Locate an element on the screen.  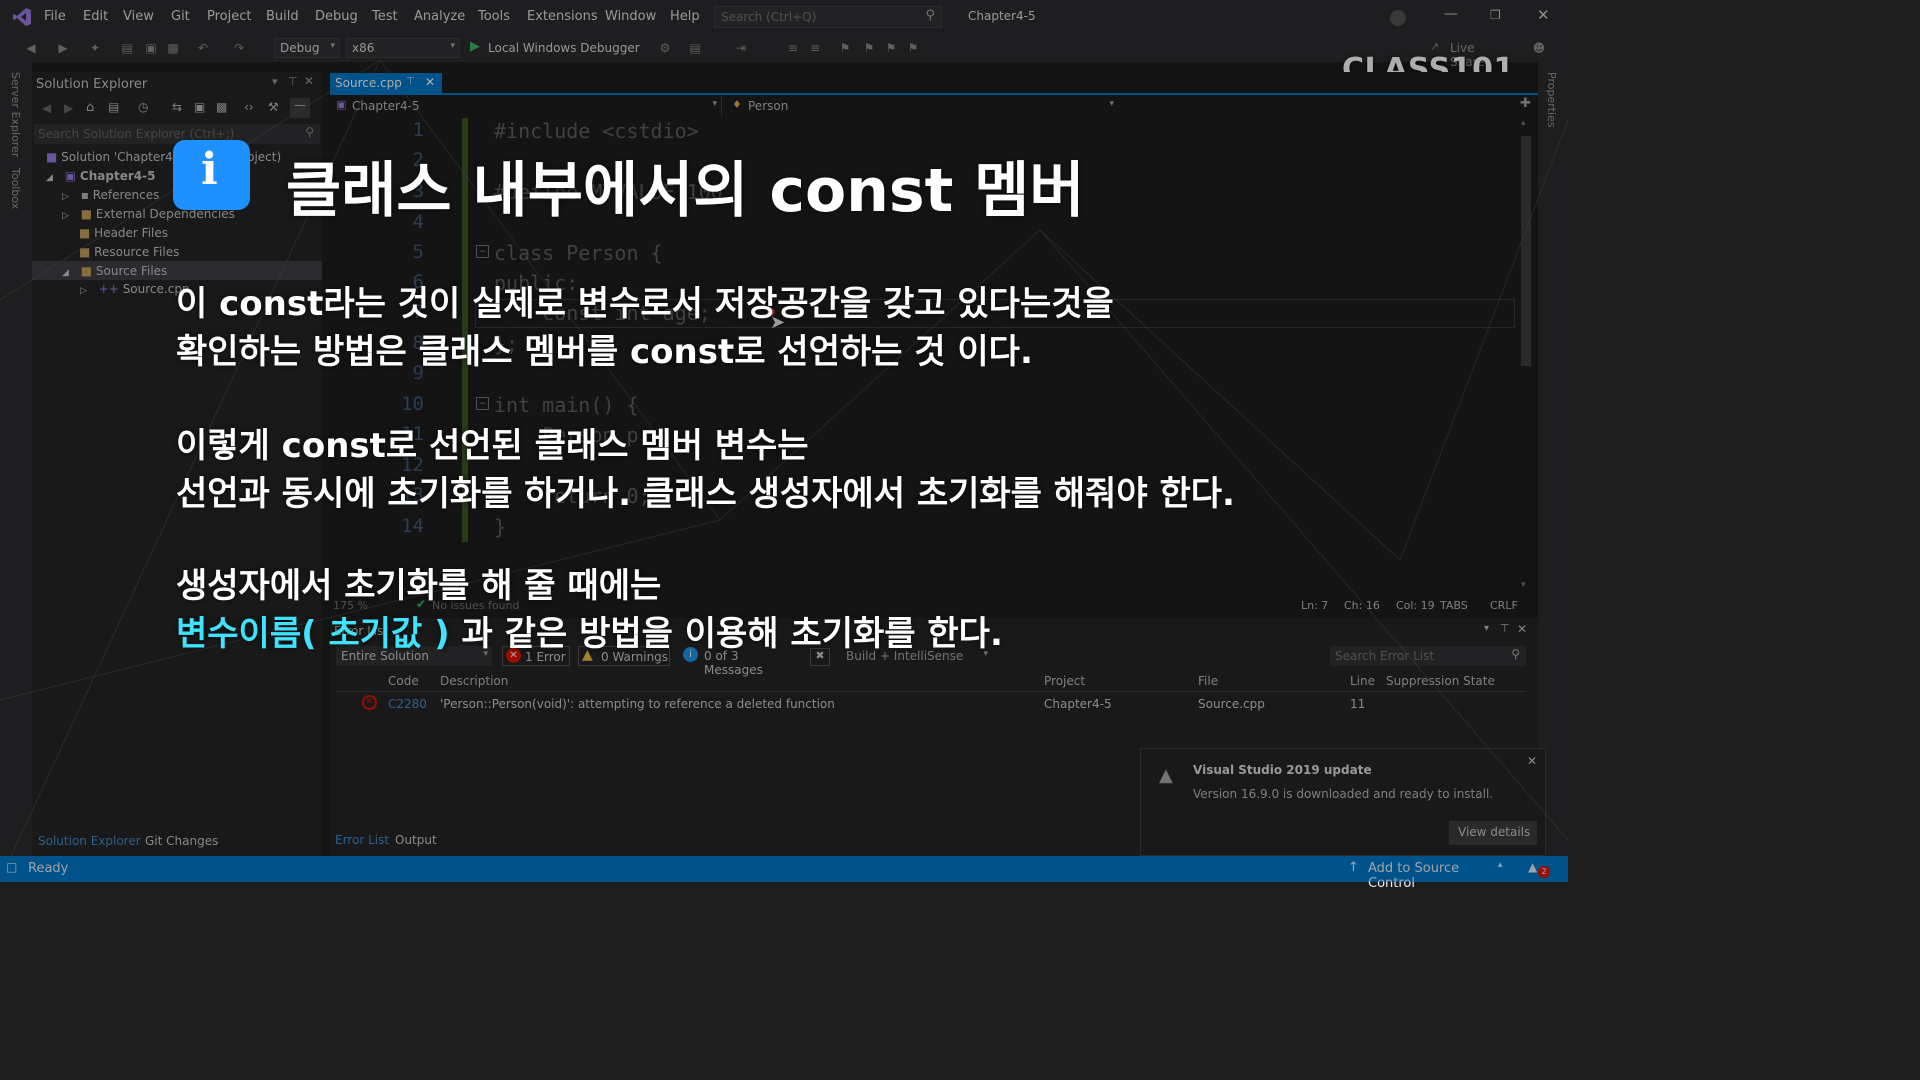
tree-item-resource-files: ■ Resource Files is located at coordinates (120, 252).